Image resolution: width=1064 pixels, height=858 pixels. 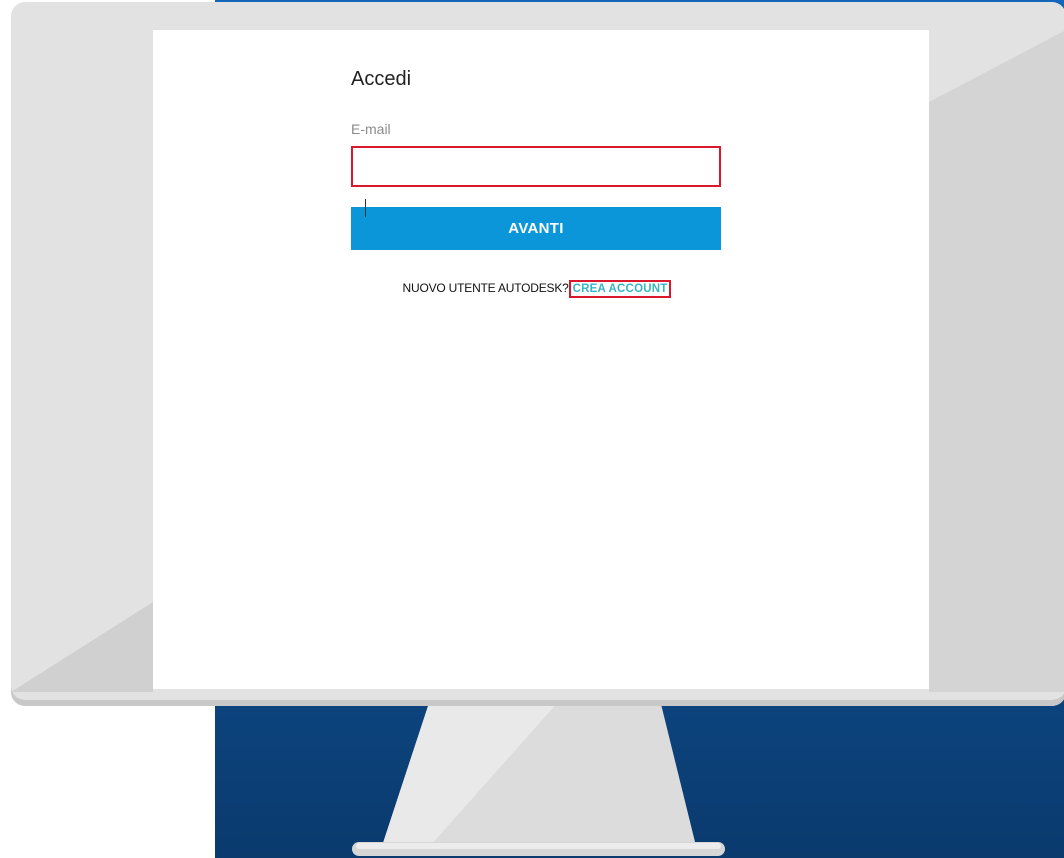 What do you see at coordinates (536, 228) in the screenshot?
I see `avanti-button: AVANTI` at bounding box center [536, 228].